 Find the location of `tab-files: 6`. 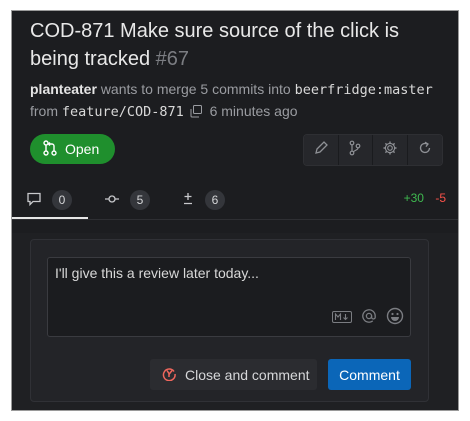

tab-files: 6 is located at coordinates (203, 200).